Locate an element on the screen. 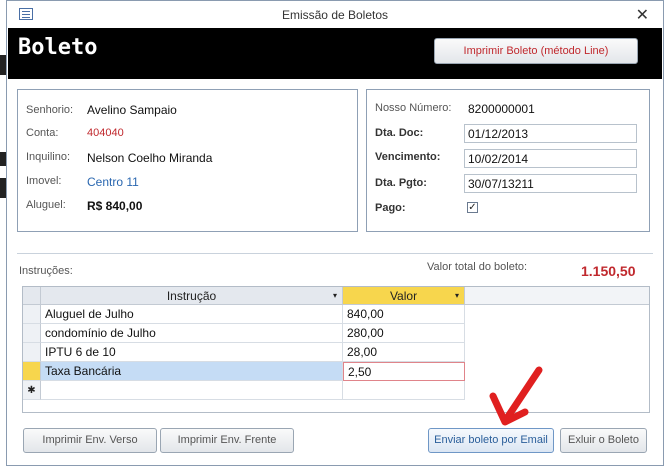  form-header: Boleto Imprimir Boleto (método Line) is located at coordinates (335, 53).